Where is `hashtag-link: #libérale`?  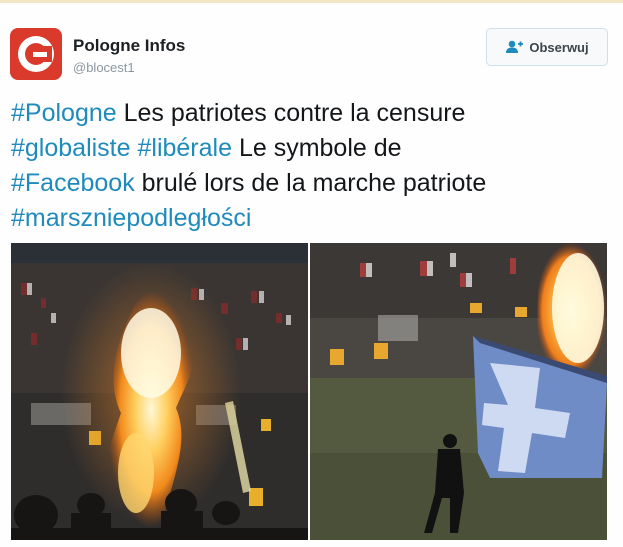
hashtag-link: #libérale is located at coordinates (184, 148).